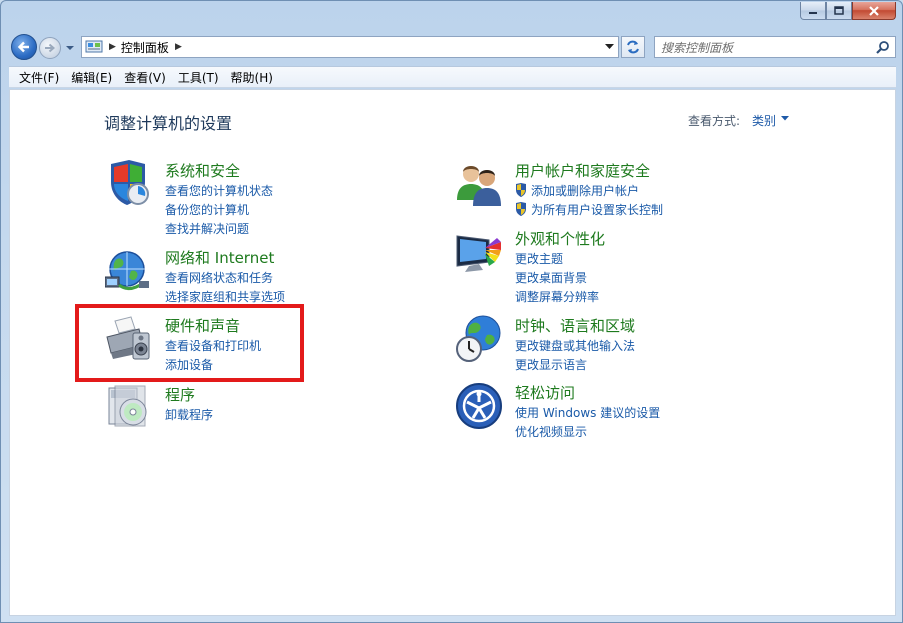 Image resolution: width=903 pixels, height=623 pixels. I want to click on category-title: 网络和 Internet, so click(219, 257).